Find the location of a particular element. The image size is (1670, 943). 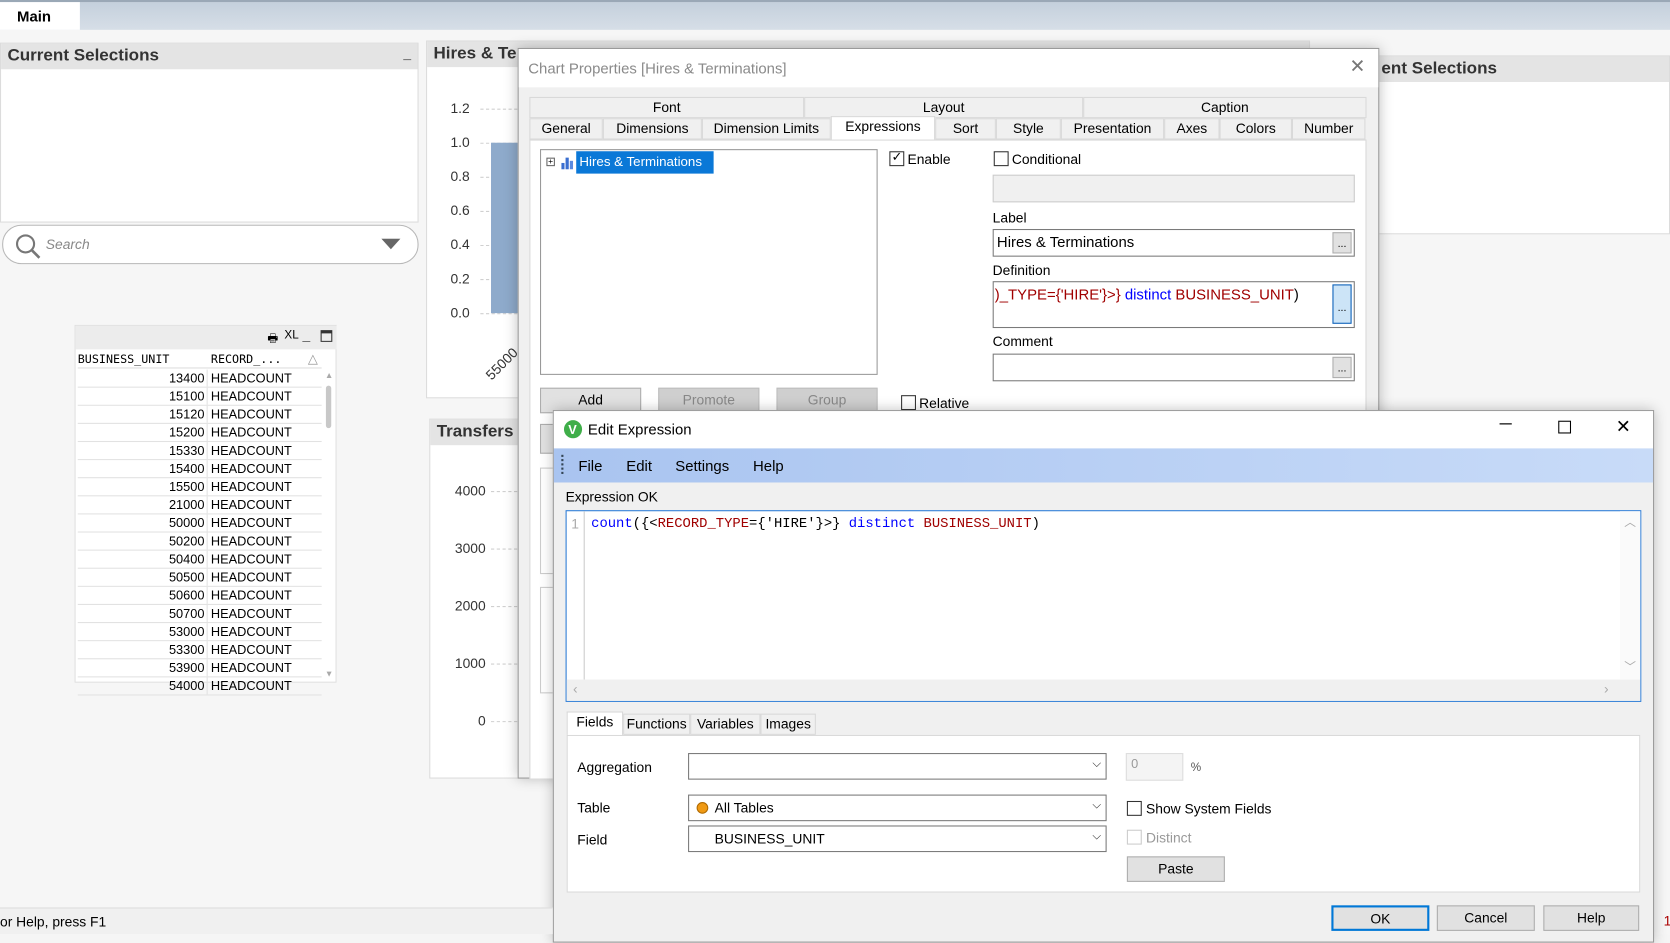

horizontal-scrollbar: ‹ › is located at coordinates (1103, 690).